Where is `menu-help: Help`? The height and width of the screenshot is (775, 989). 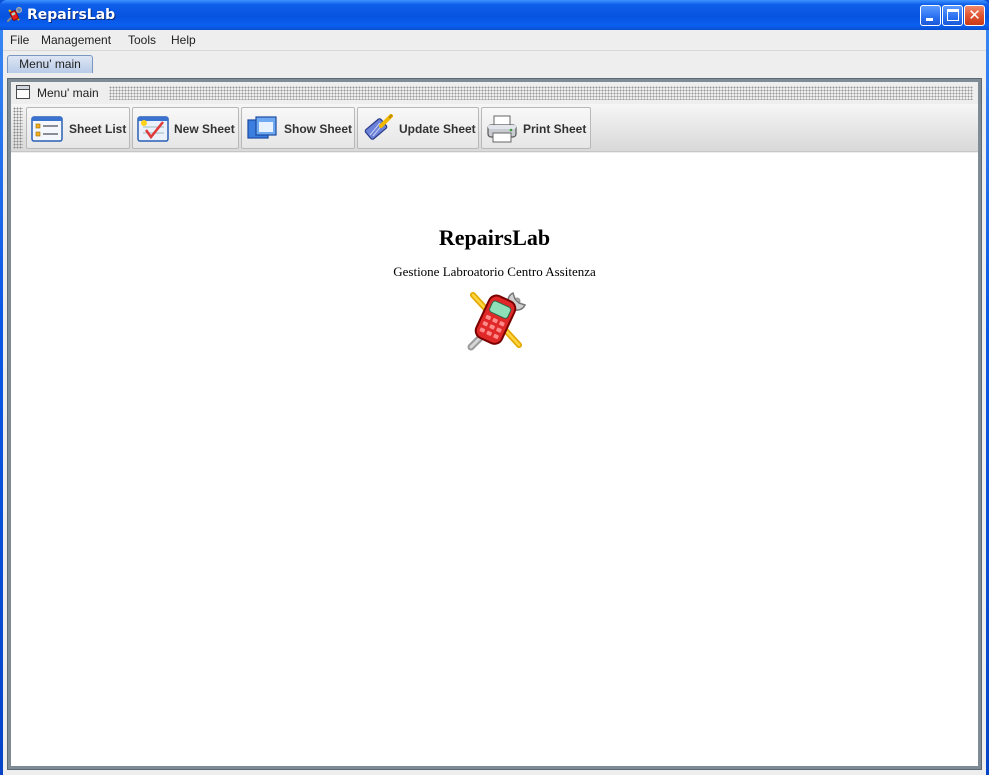
menu-help: Help is located at coordinates (183, 40).